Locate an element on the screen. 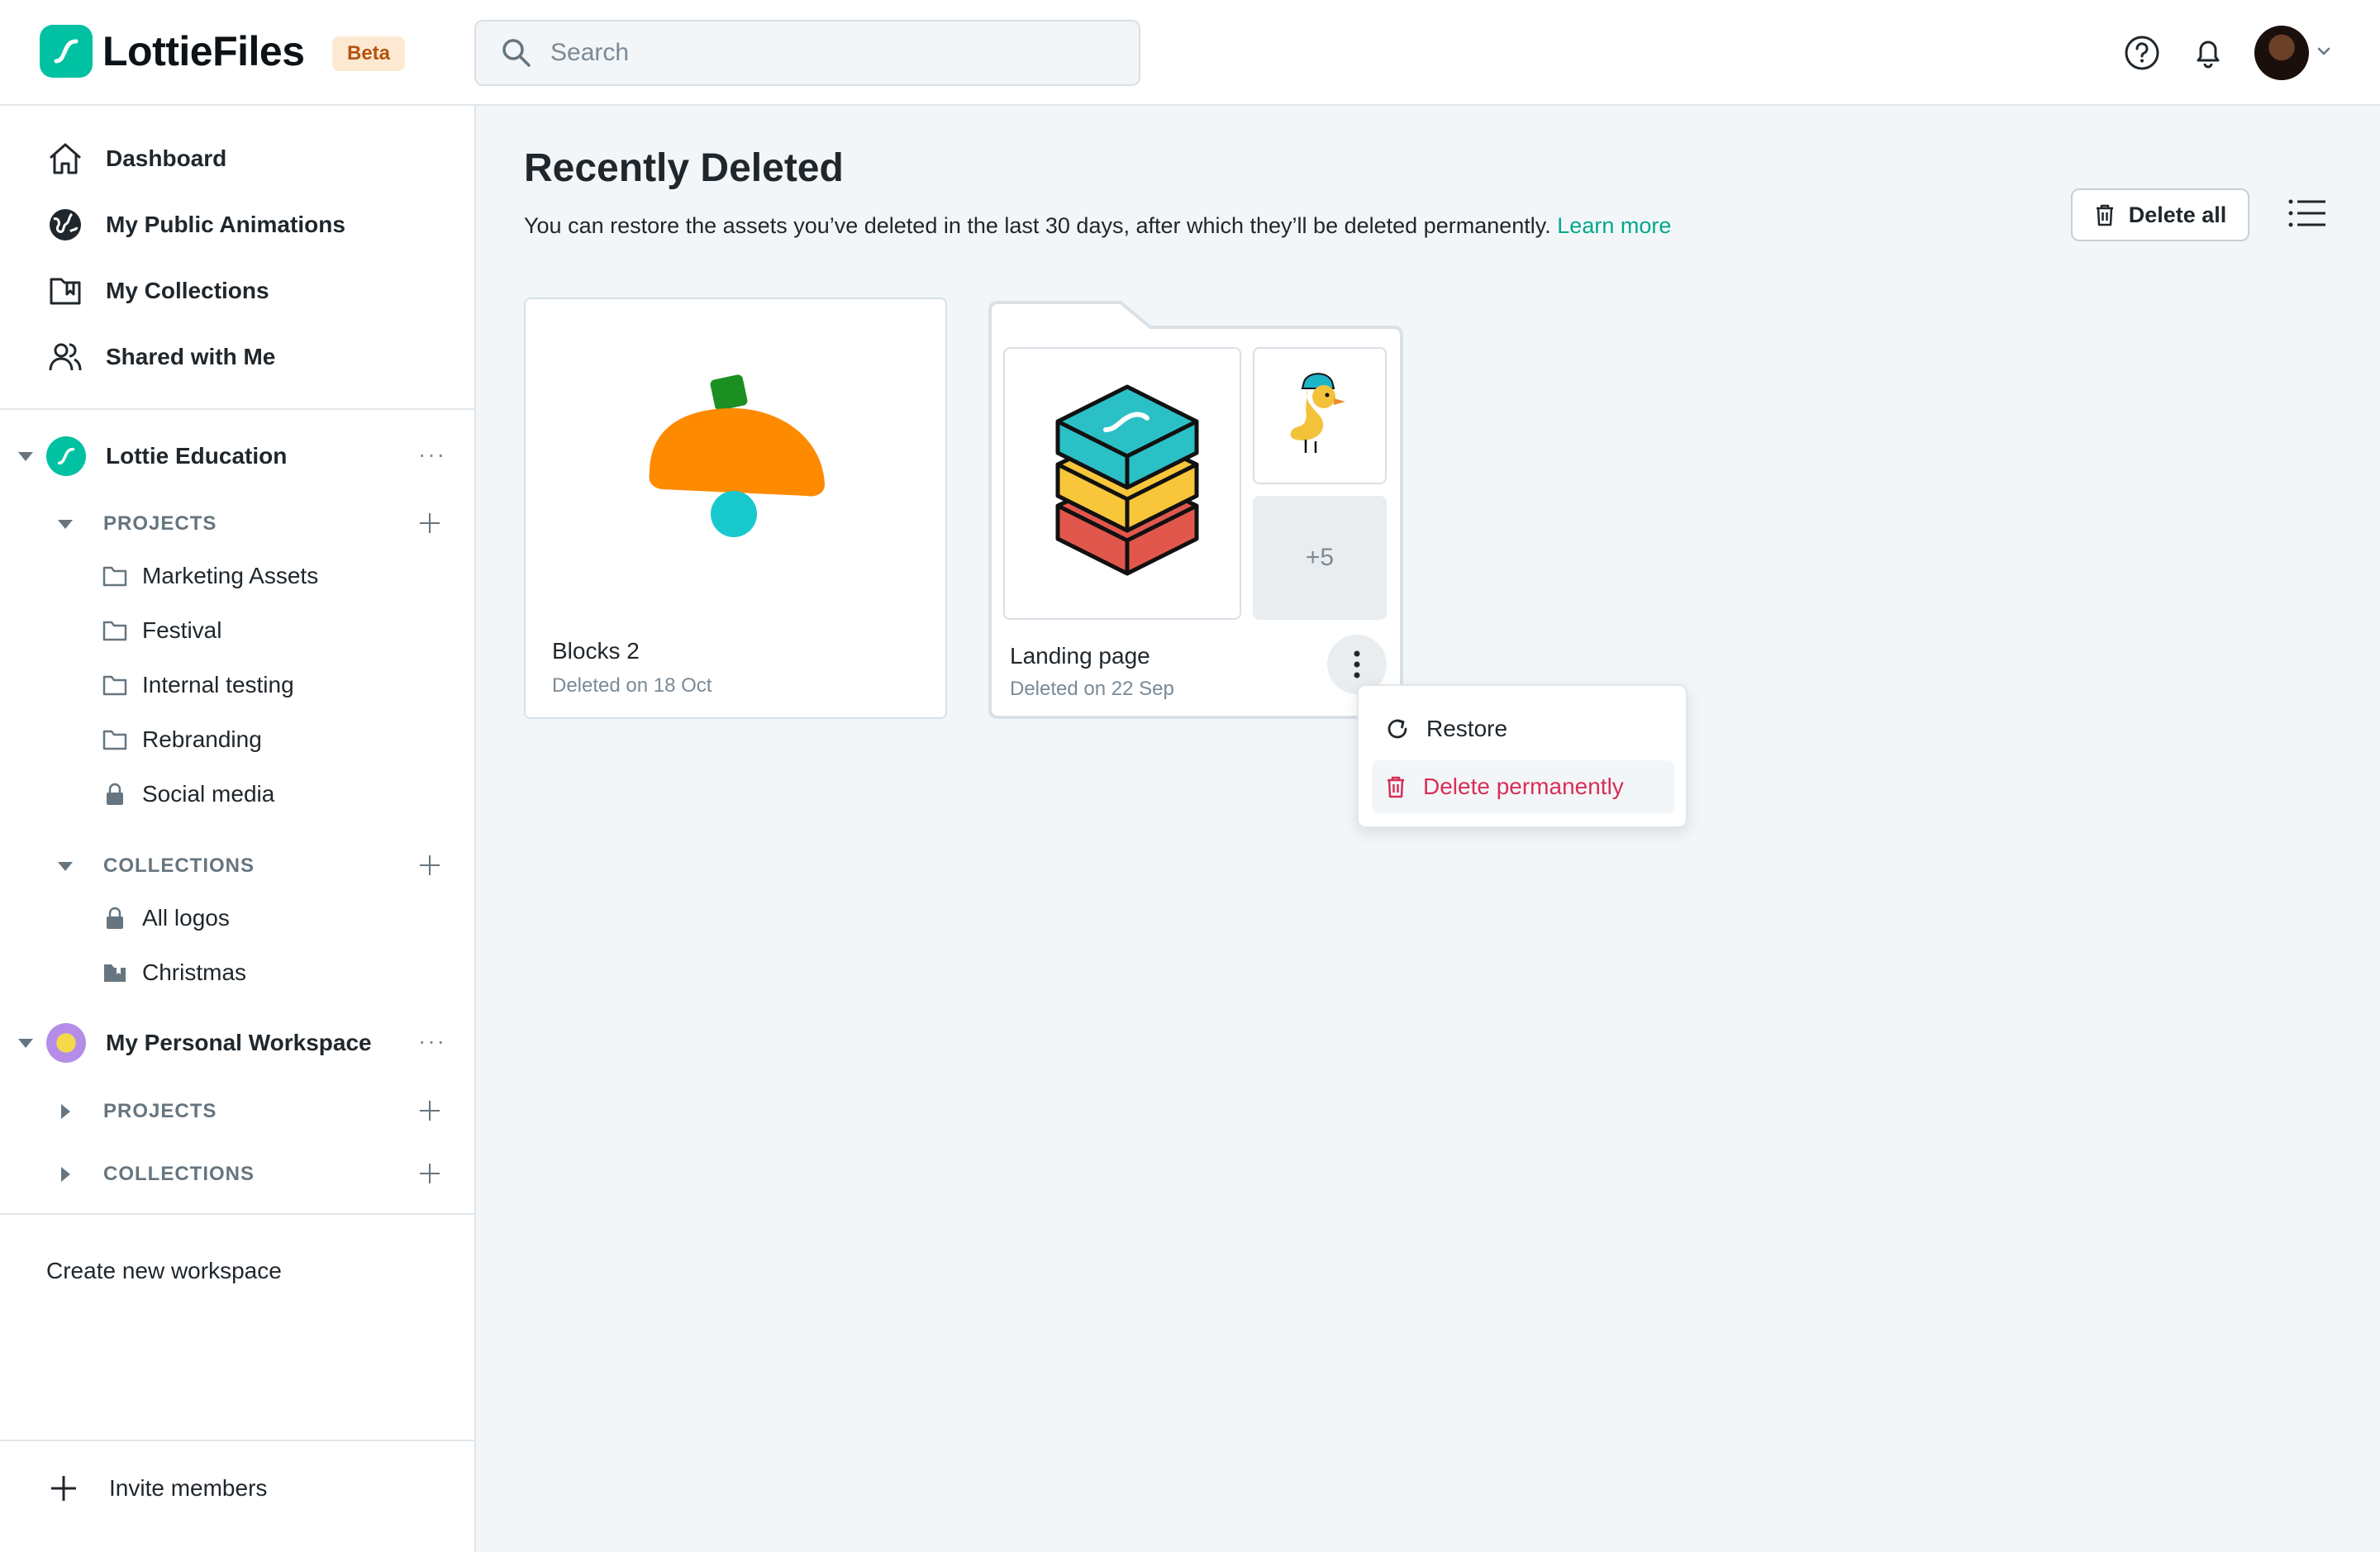 Image resolution: width=2380 pixels, height=1552 pixels. card-title: Blocks 2 is located at coordinates (596, 651).